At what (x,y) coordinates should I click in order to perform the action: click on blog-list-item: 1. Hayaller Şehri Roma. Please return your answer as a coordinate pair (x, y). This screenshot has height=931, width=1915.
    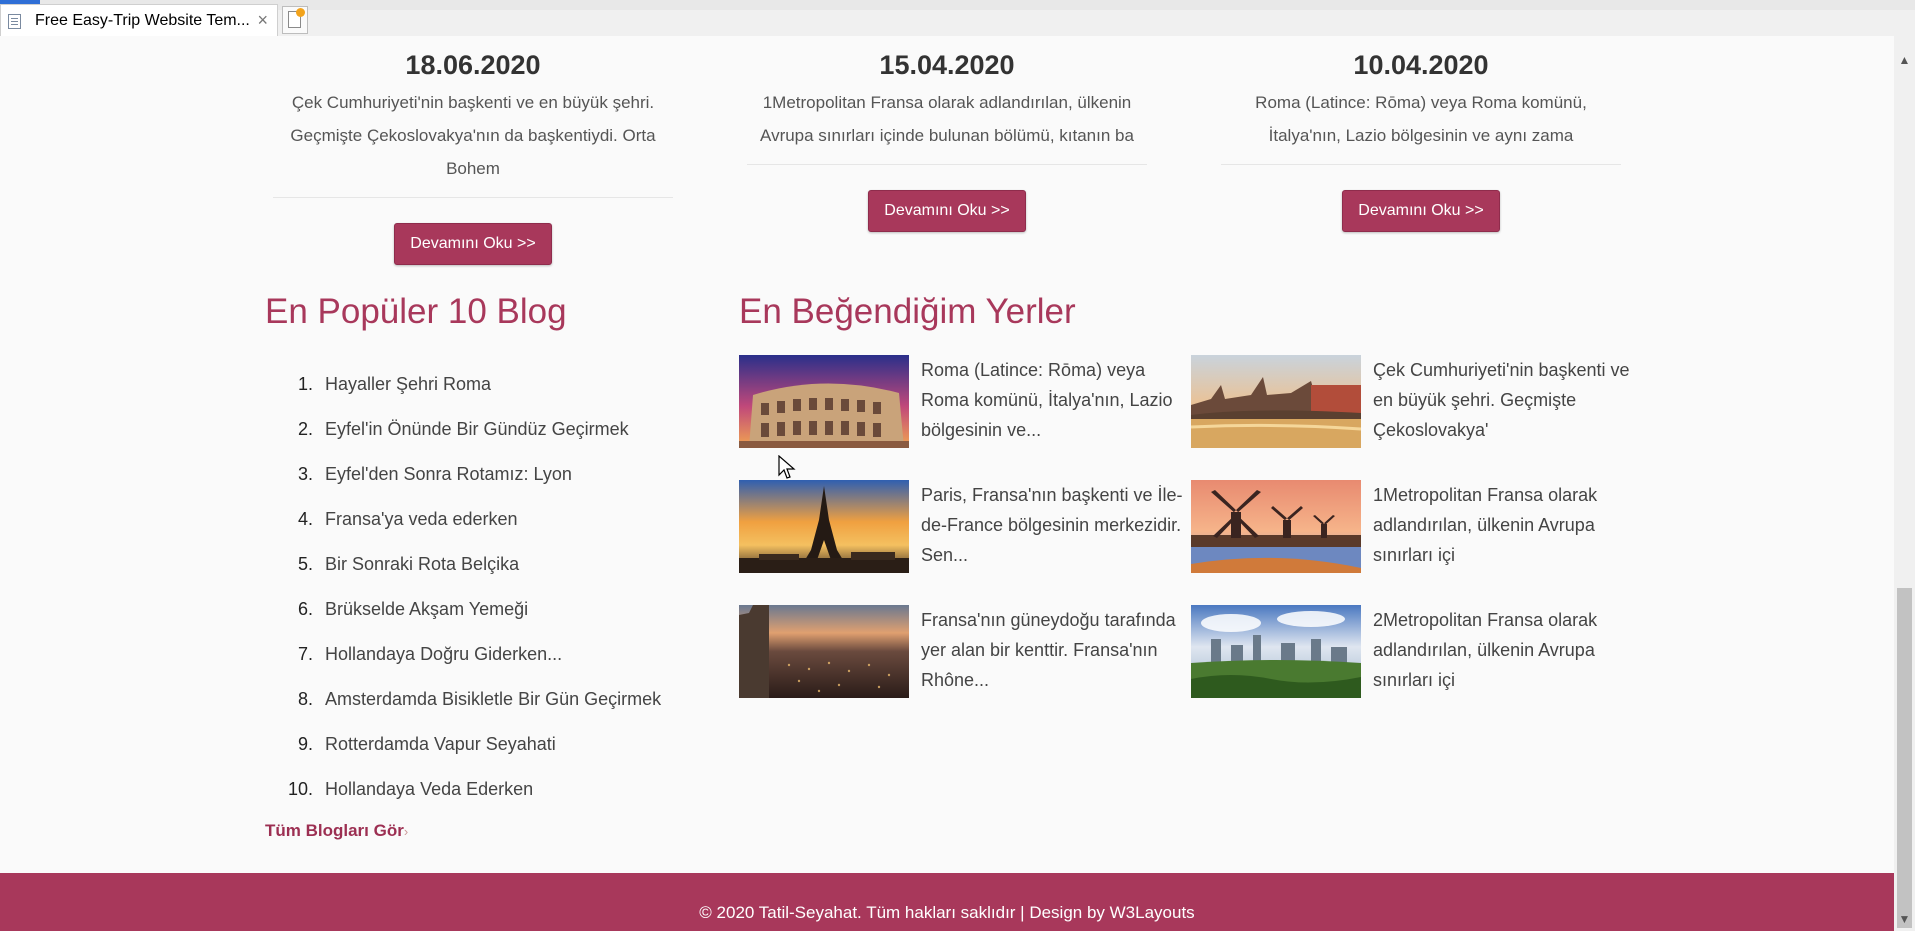
    Looking at the image, I should click on (472, 396).